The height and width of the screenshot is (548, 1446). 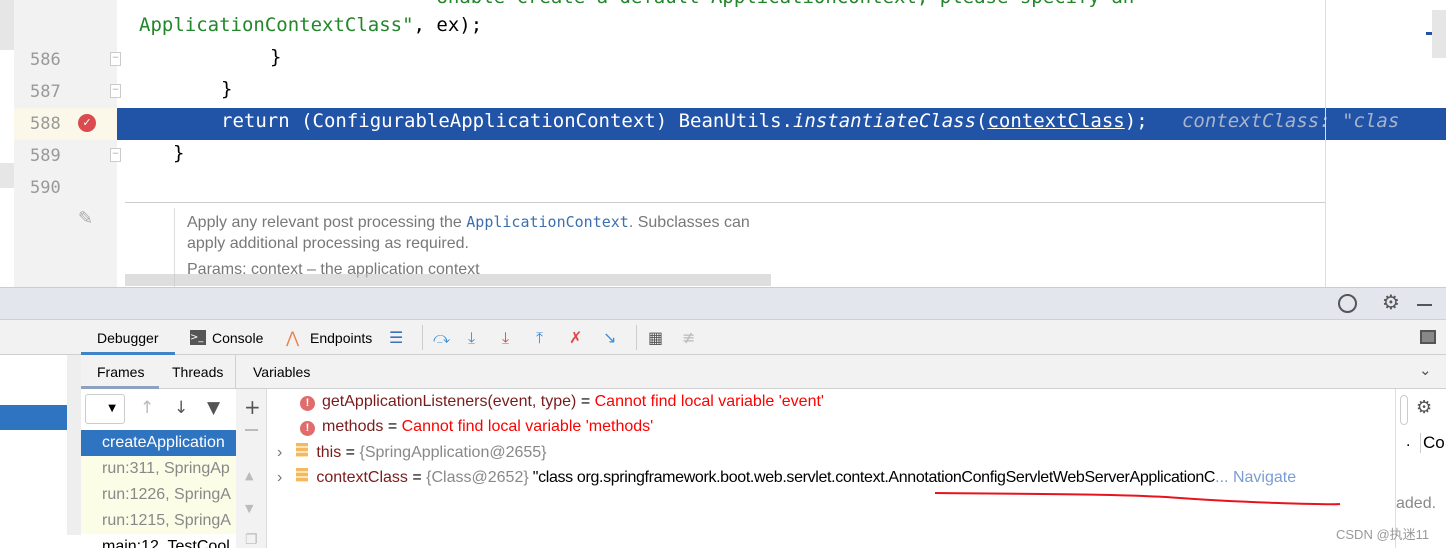 What do you see at coordinates (293, 337) in the screenshot?
I see `endpoints-icon: ⋀` at bounding box center [293, 337].